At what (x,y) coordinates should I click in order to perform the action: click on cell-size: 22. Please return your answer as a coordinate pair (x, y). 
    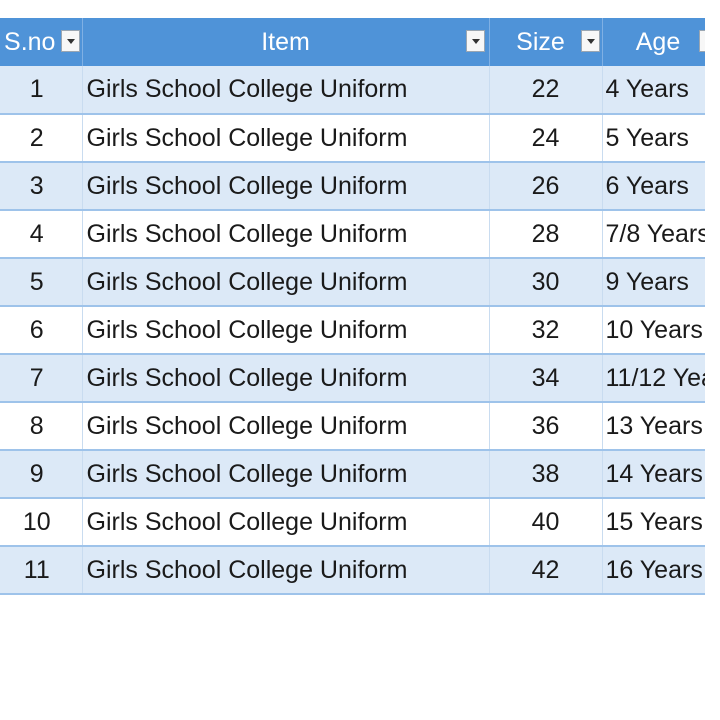
    Looking at the image, I should click on (546, 90).